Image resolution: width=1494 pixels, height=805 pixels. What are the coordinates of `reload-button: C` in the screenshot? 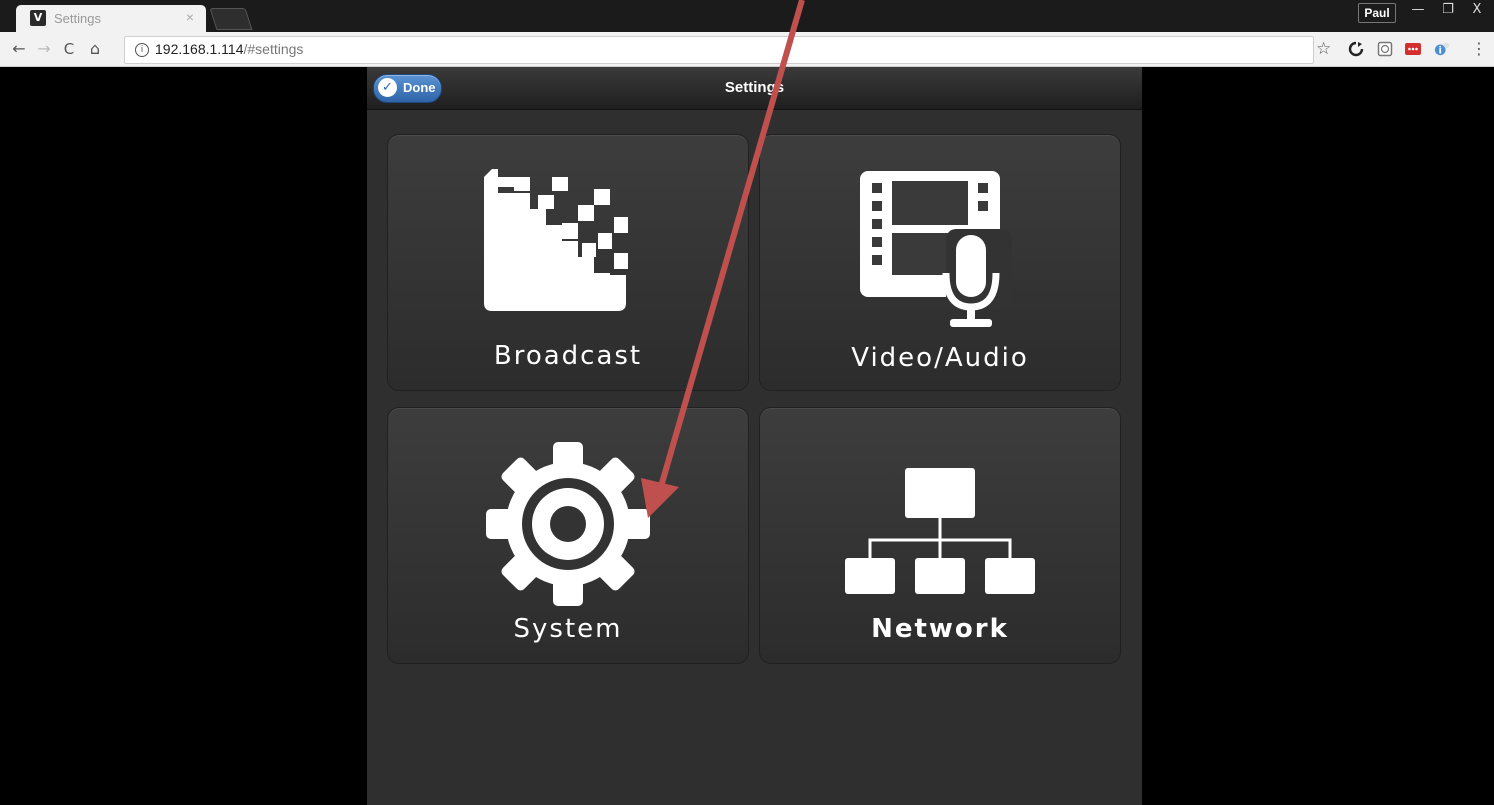 It's located at (69, 49).